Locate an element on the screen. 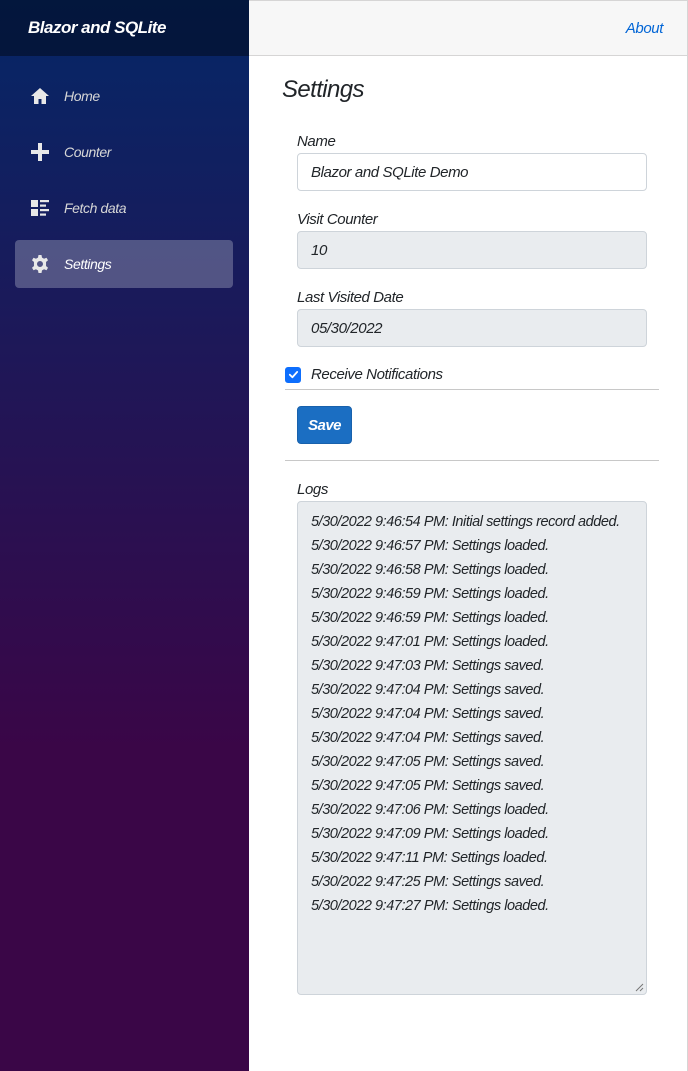 This screenshot has height=1071, width=688. name-field: Blazor and SQLite Demo is located at coordinates (472, 172).